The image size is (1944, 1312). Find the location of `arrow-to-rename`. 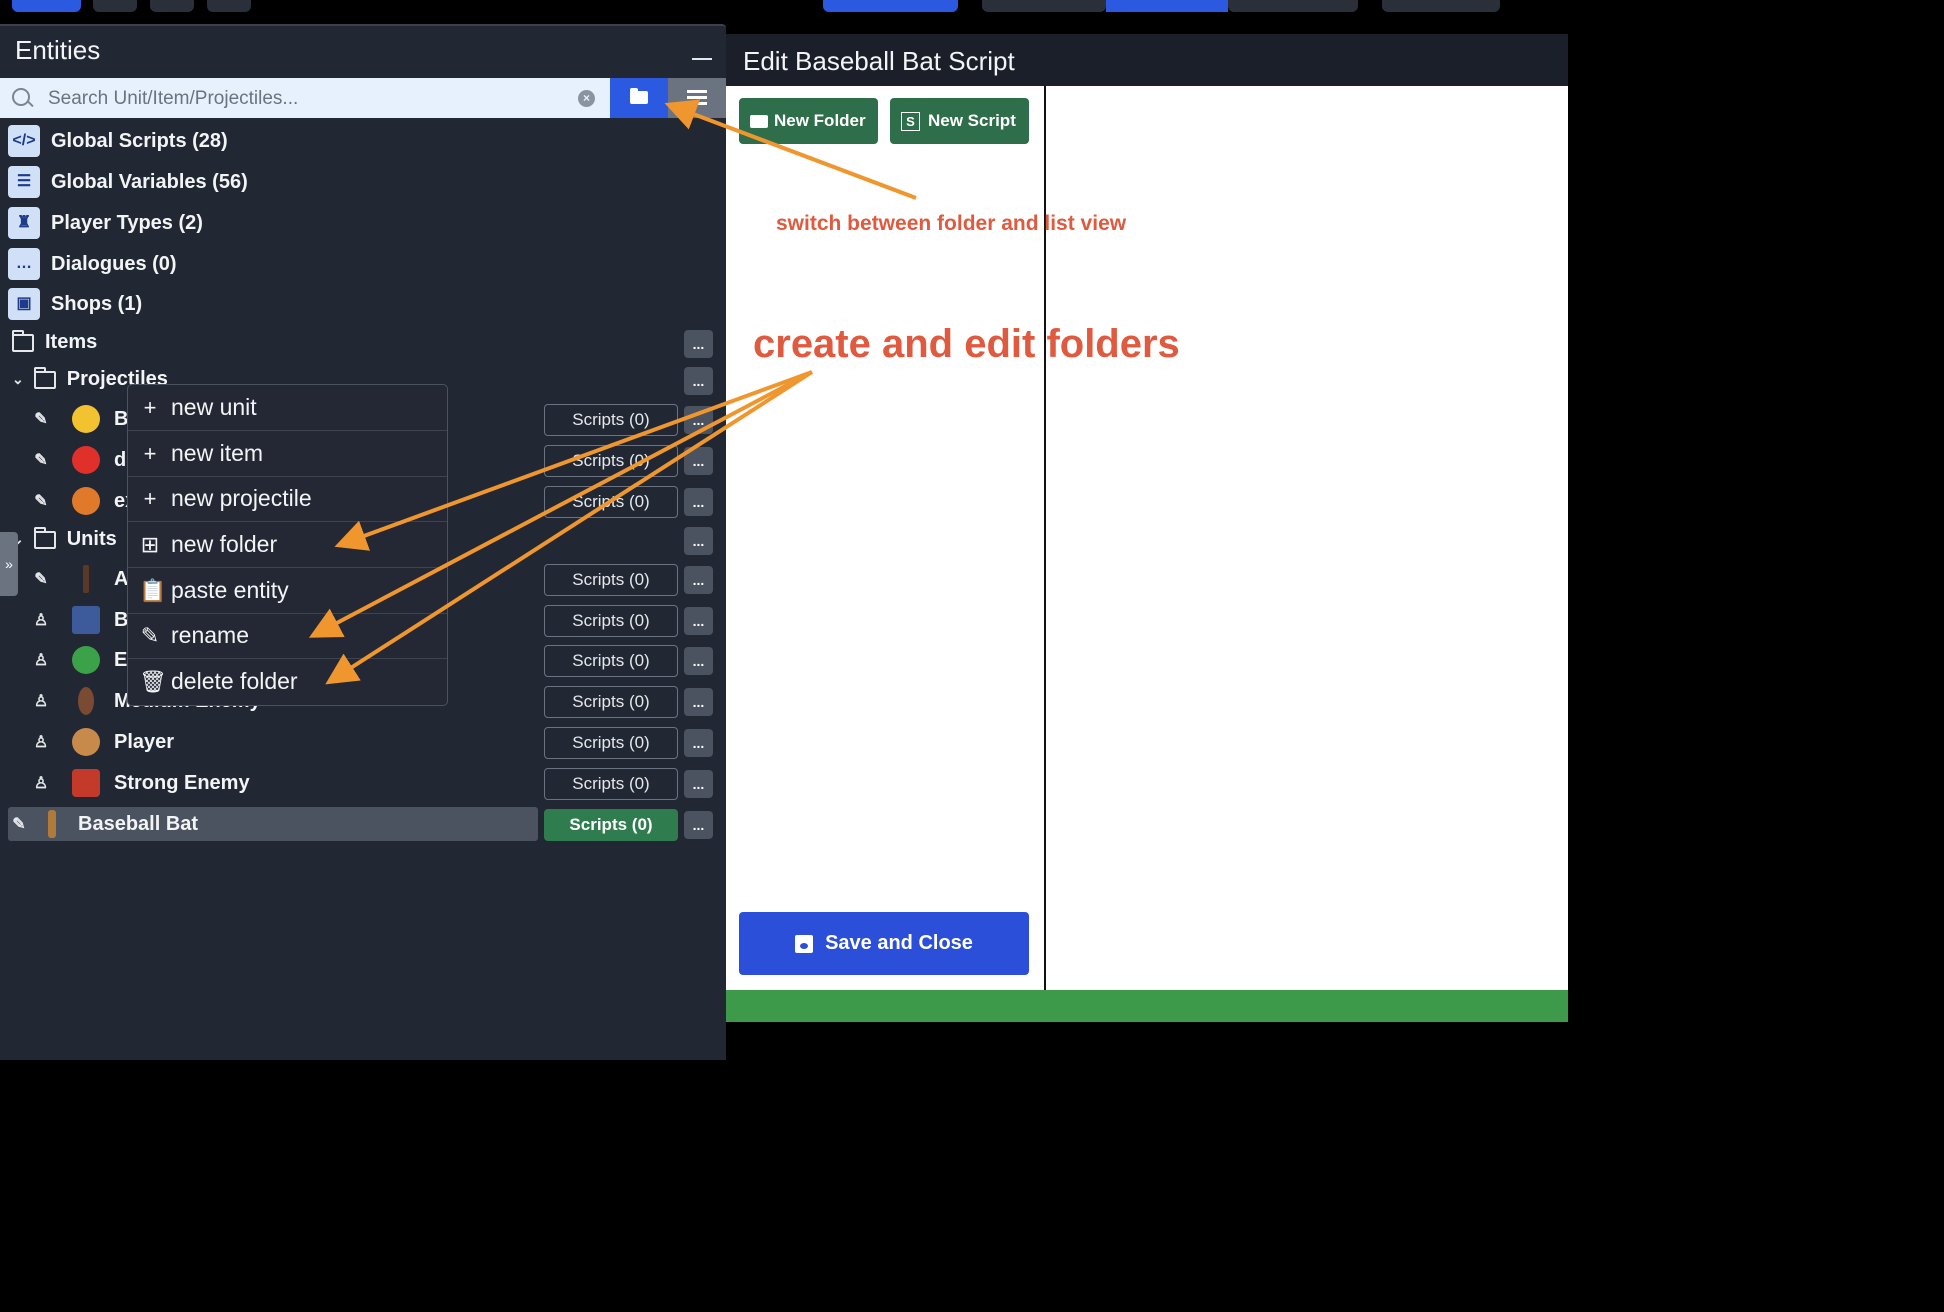

arrow-to-rename is located at coordinates (560, 504).